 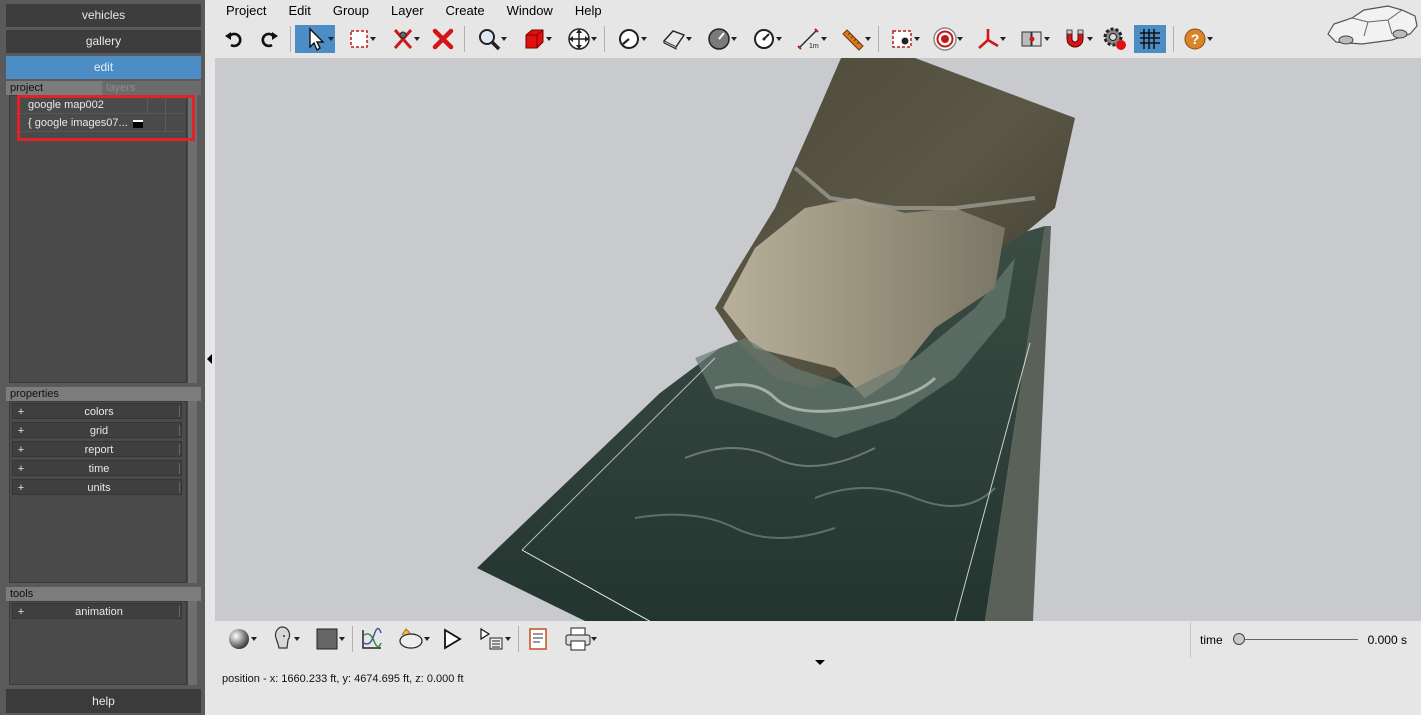 I want to click on speed-gauge-icon, so click(x=764, y=39).